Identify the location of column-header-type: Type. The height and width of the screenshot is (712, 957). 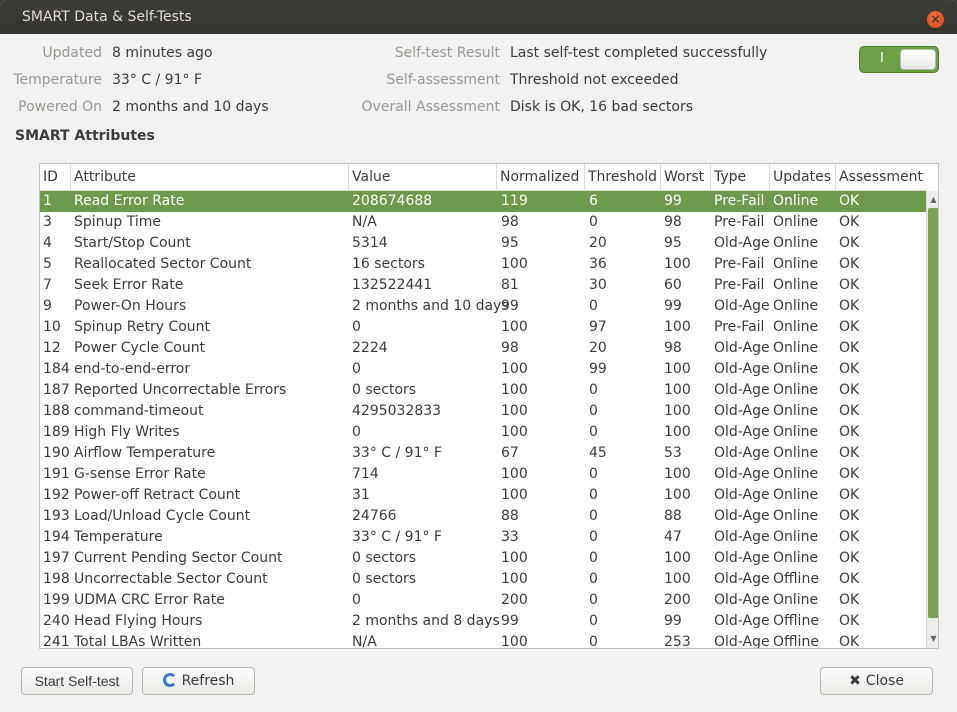
(740, 177).